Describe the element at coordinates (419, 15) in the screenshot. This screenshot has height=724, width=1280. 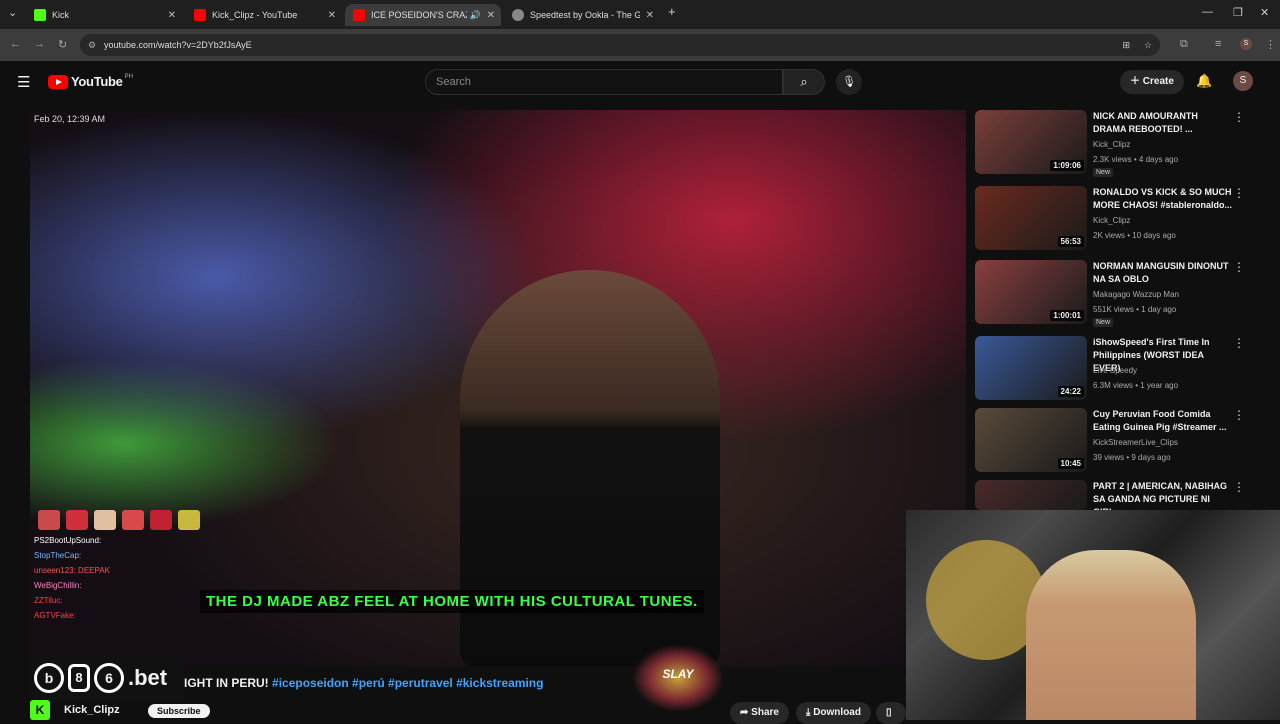
I see `tab-label: ICE POSEIDON'S CRAZY NI` at that location.